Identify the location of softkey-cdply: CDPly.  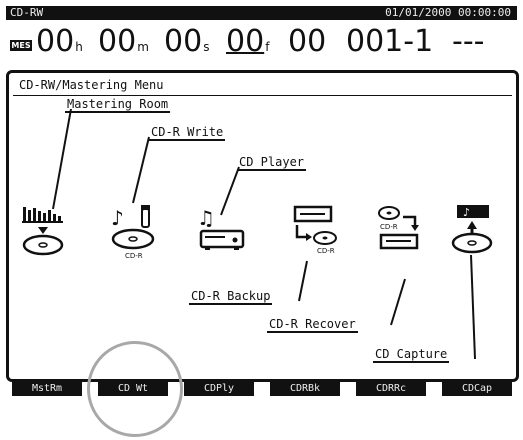
(219, 389).